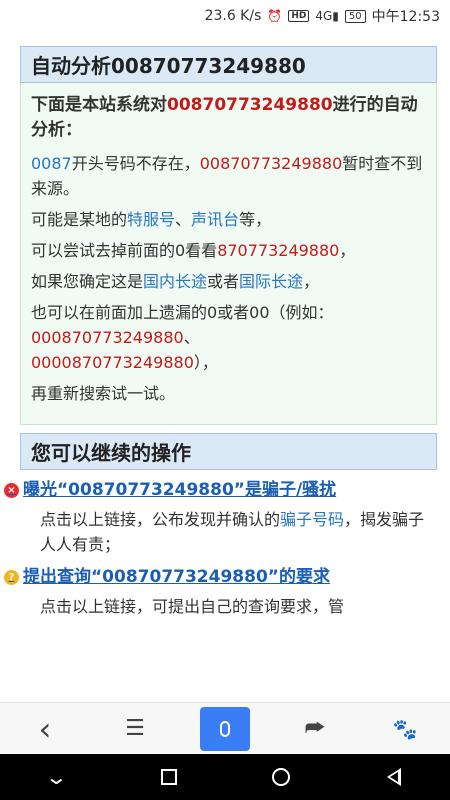 Image resolution: width=450 pixels, height=800 pixels. I want to click on nav-recents-button, so click(169, 777).